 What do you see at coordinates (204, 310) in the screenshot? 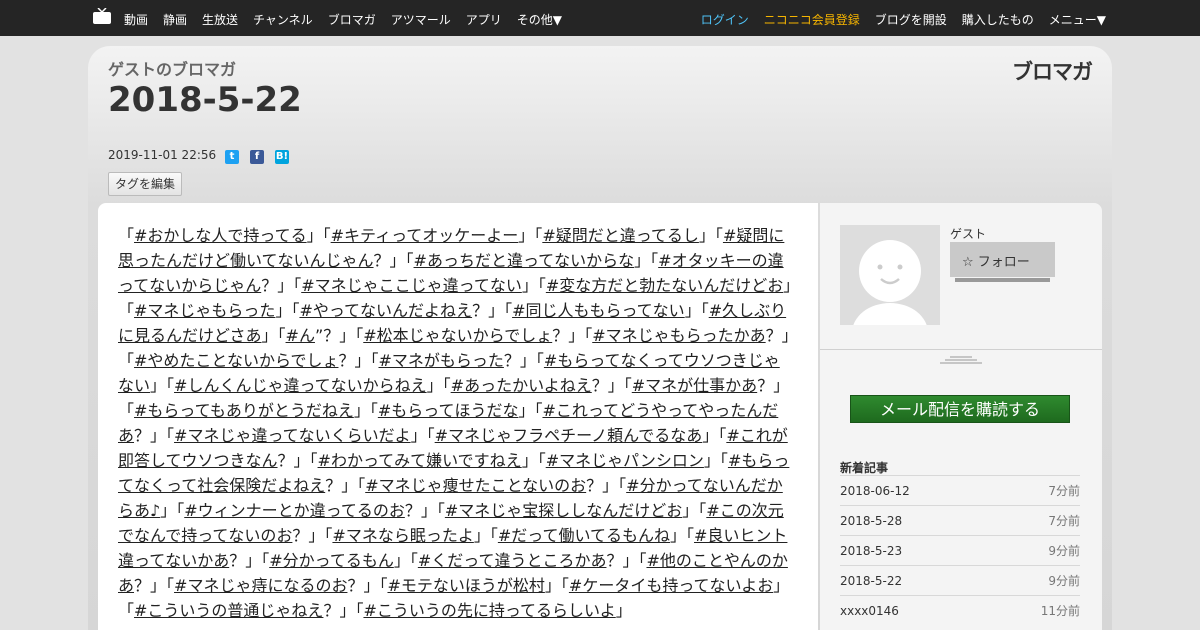
I see `hashtag-link: #マネじゃもらった` at bounding box center [204, 310].